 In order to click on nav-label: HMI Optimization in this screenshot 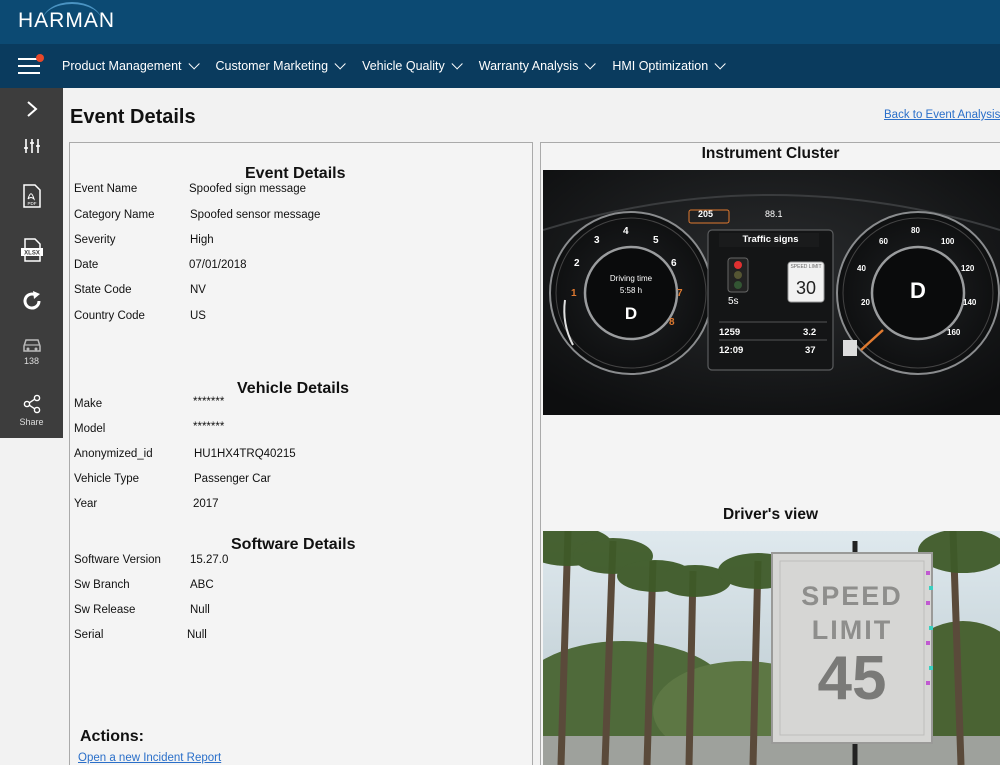, I will do `click(660, 66)`.